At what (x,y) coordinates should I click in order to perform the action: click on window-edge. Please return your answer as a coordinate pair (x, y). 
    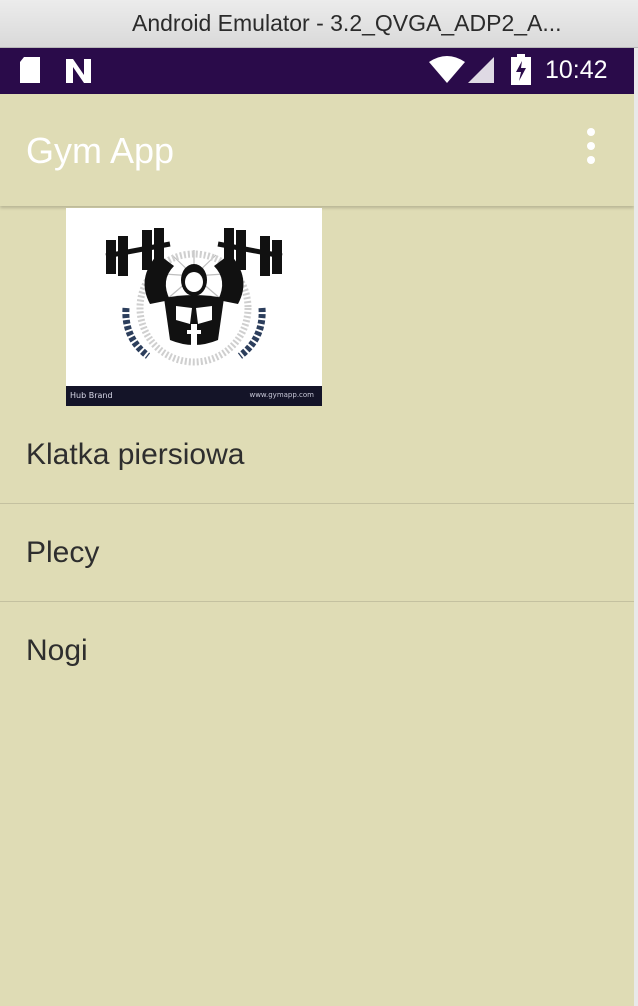
    Looking at the image, I should click on (636, 527).